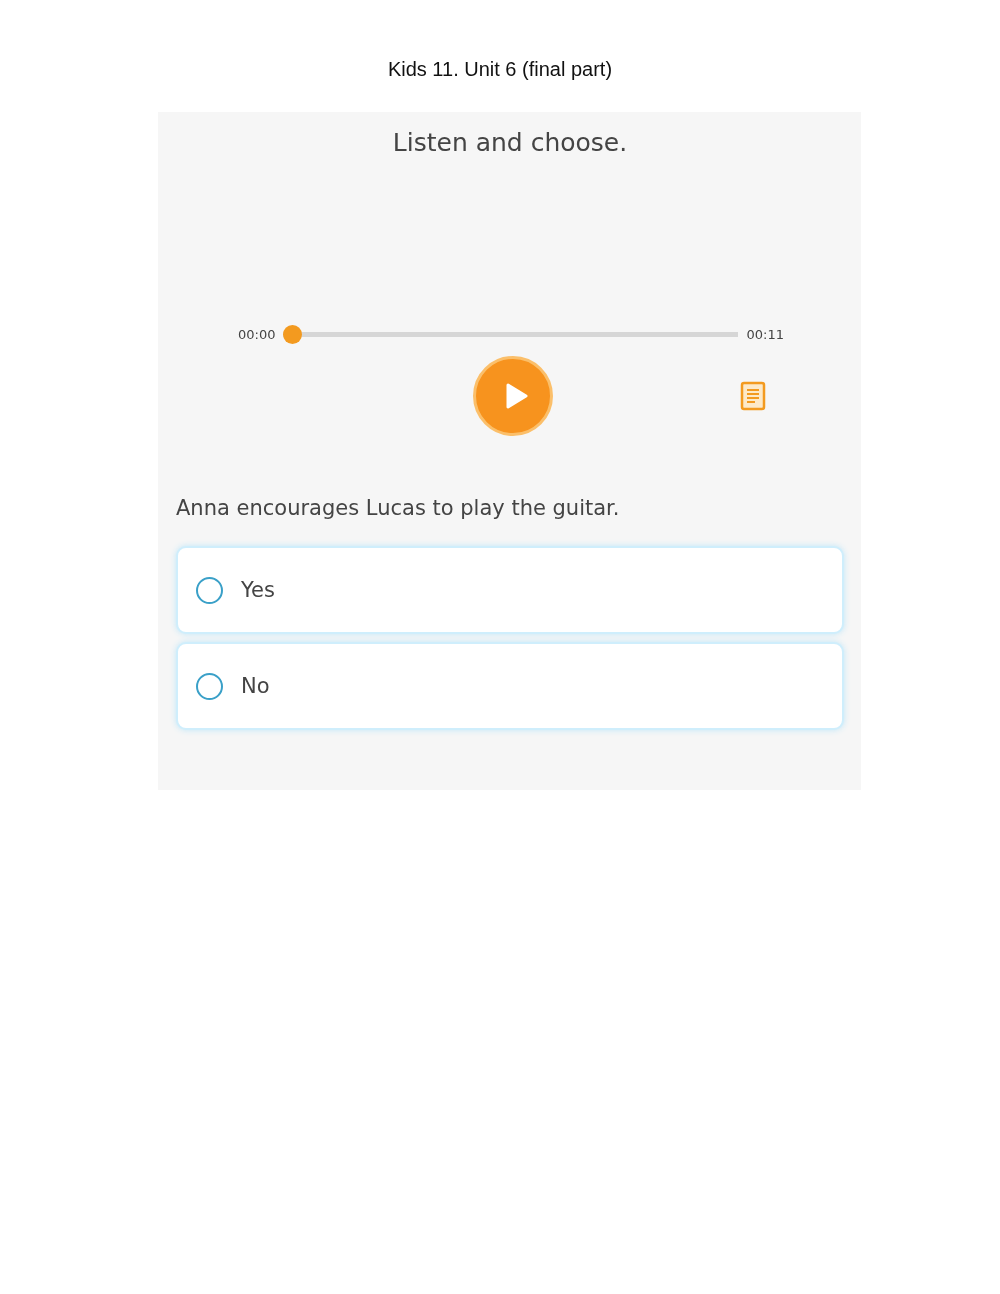 This screenshot has height=1294, width=1000. What do you see at coordinates (753, 396) in the screenshot?
I see `transcript-icon` at bounding box center [753, 396].